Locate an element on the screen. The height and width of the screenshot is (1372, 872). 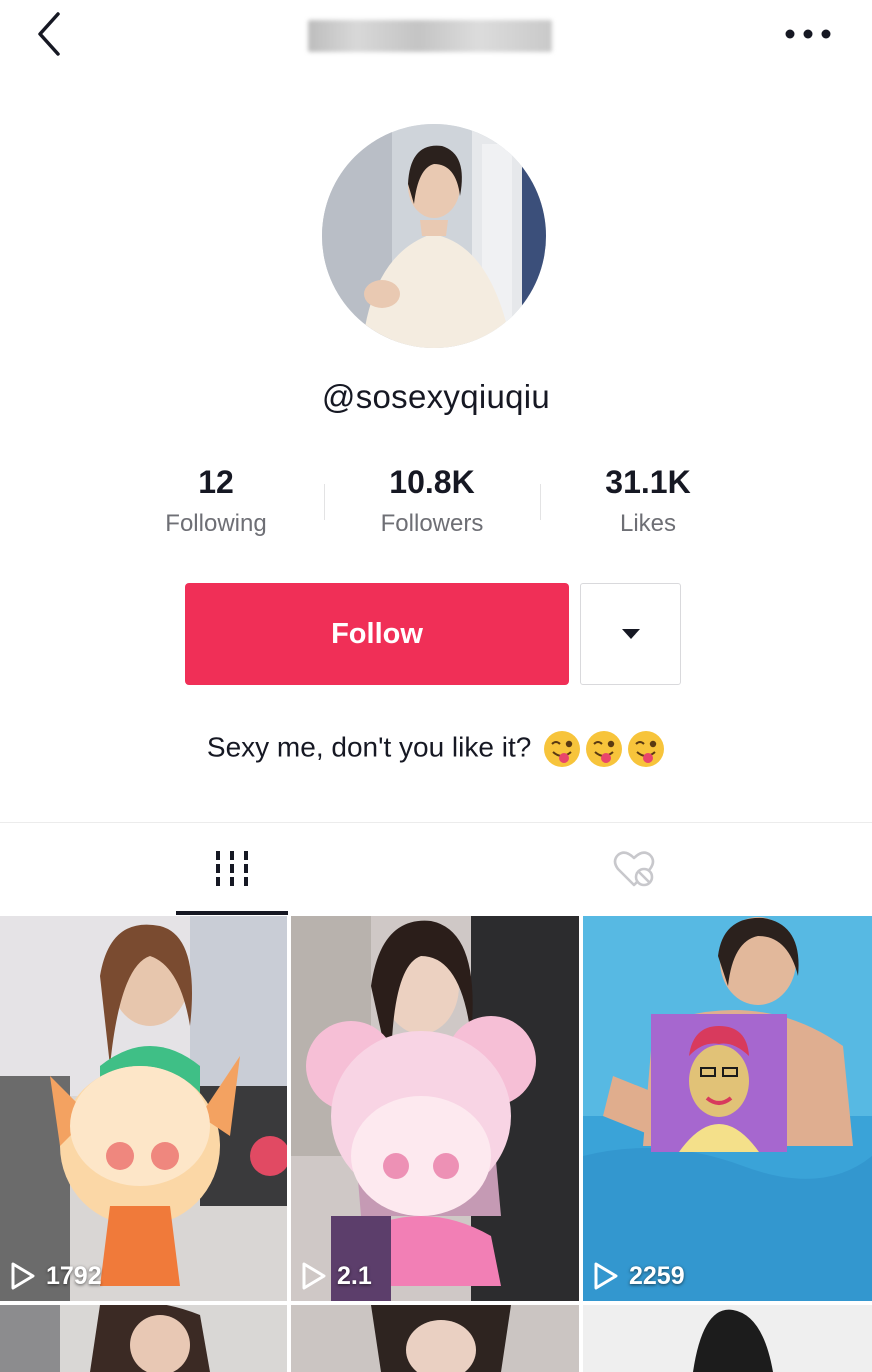
followers-stat: 10.8K Followers is located at coordinates (432, 505).